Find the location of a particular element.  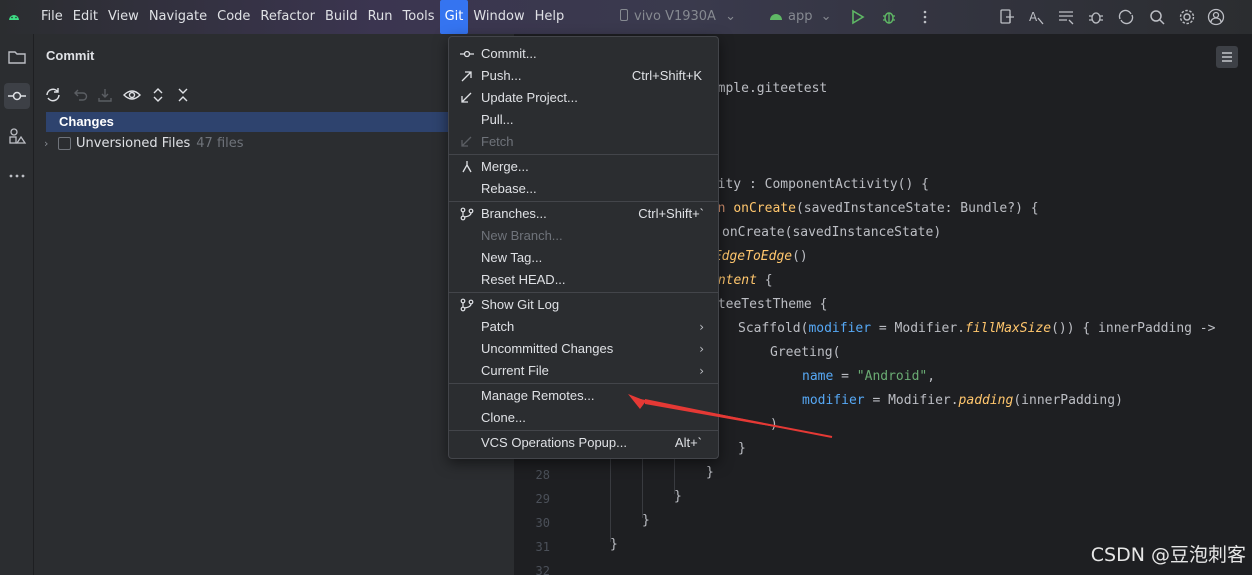

watermark: CSDN @豆泡刺客 is located at coordinates (1168, 555).